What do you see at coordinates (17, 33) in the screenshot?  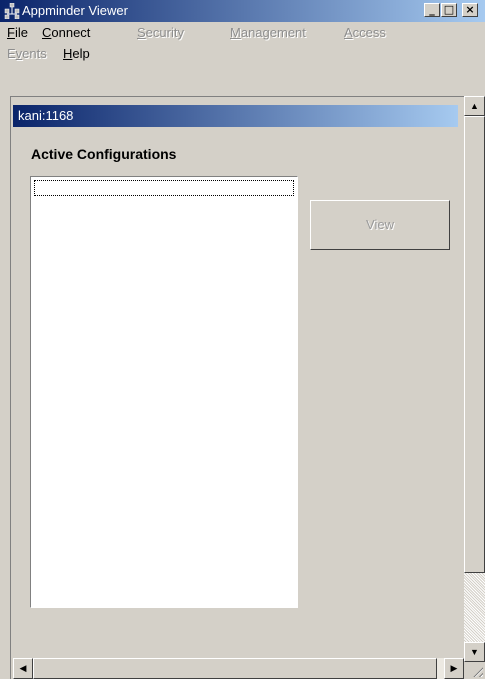 I see `menu-file: File` at bounding box center [17, 33].